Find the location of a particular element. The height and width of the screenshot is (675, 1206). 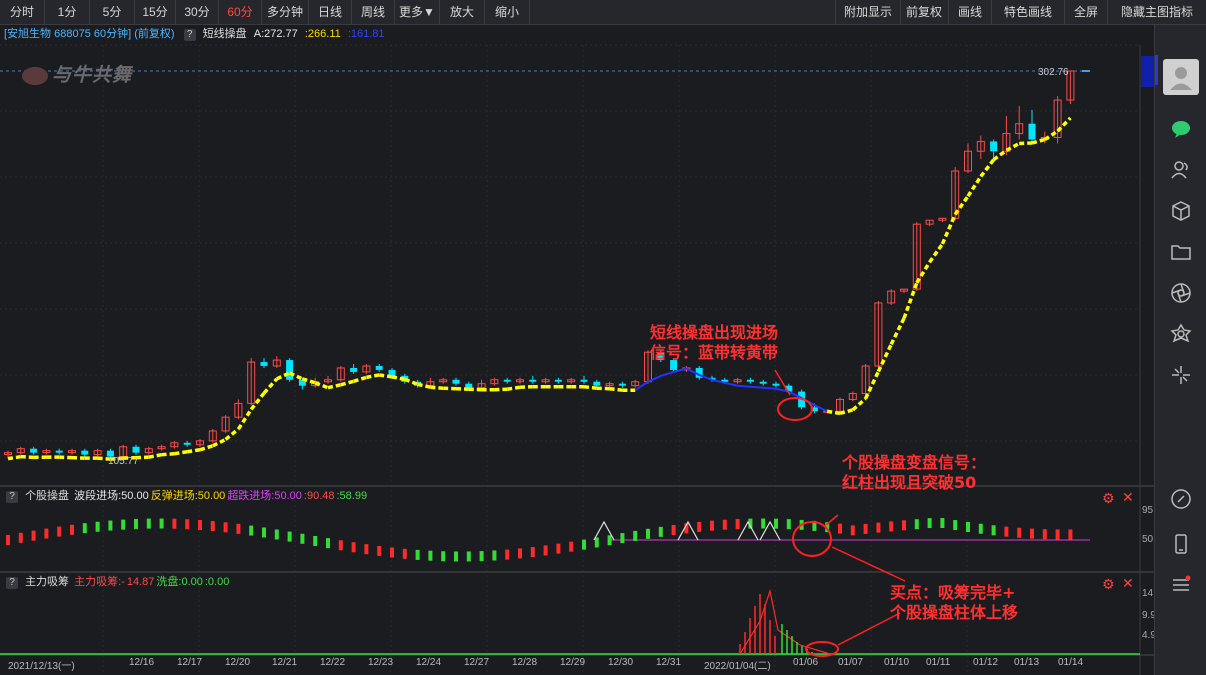

draw-line-button: 画线 is located at coordinates (970, 12).